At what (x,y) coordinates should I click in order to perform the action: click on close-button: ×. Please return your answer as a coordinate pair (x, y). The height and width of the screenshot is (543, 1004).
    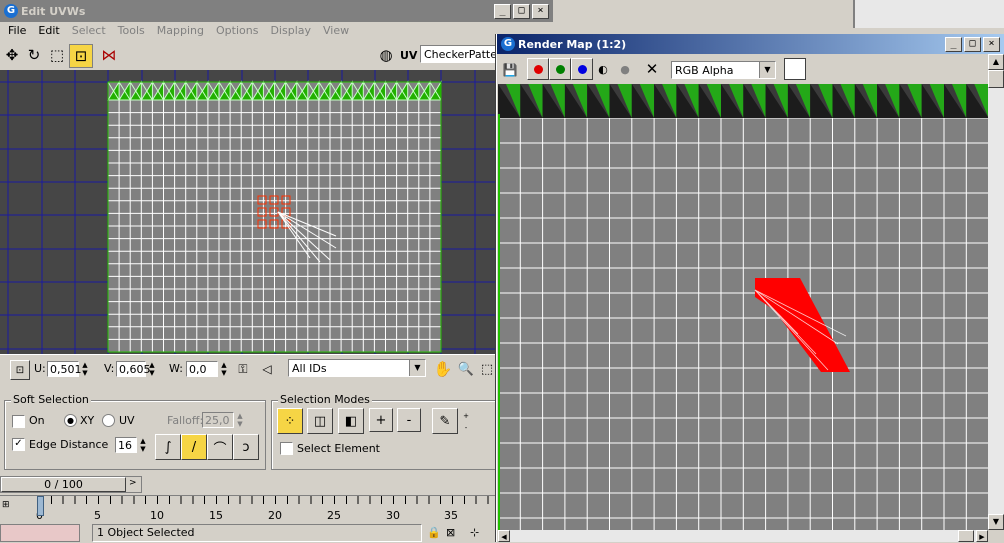
    Looking at the image, I should click on (540, 11).